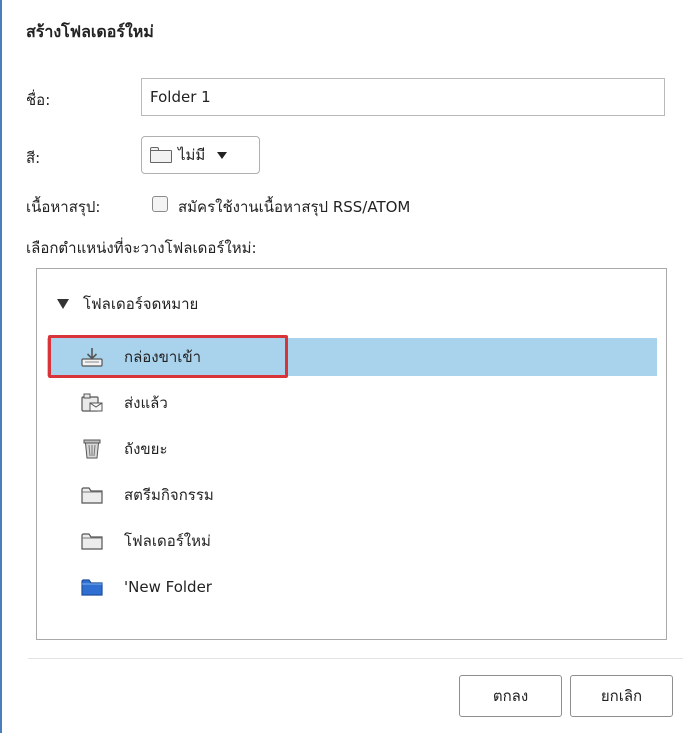  Describe the element at coordinates (146, 403) in the screenshot. I see `tree-item-label: ส่งแล้ว` at that location.